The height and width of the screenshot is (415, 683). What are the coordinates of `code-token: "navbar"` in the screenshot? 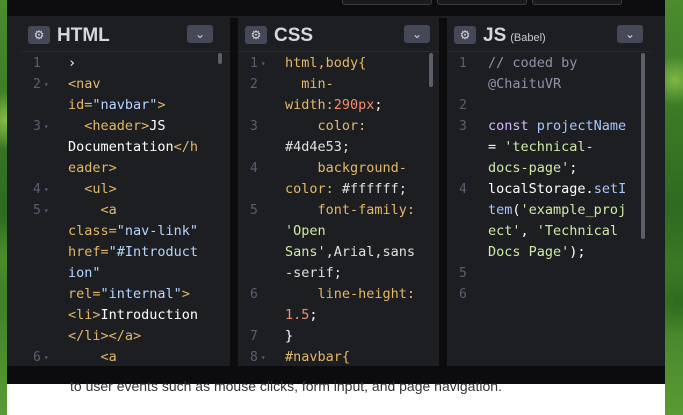 It's located at (125, 105).